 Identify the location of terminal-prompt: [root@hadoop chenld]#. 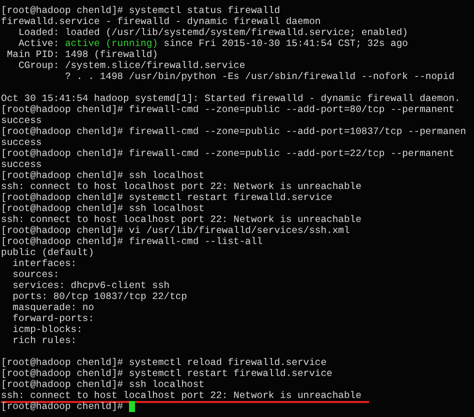
(62, 406).